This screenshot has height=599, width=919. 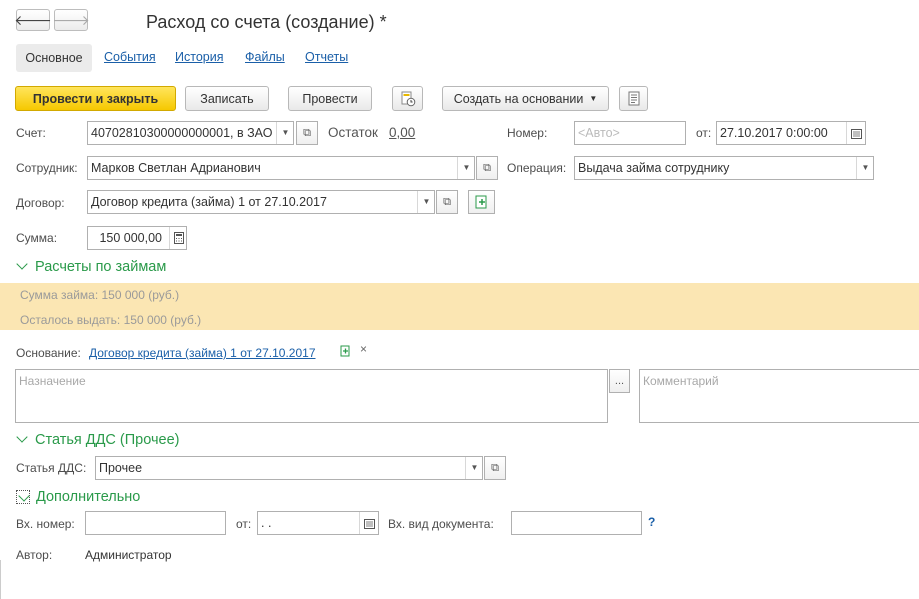 I want to click on tab-reports: Отчеты, so click(x=326, y=57).